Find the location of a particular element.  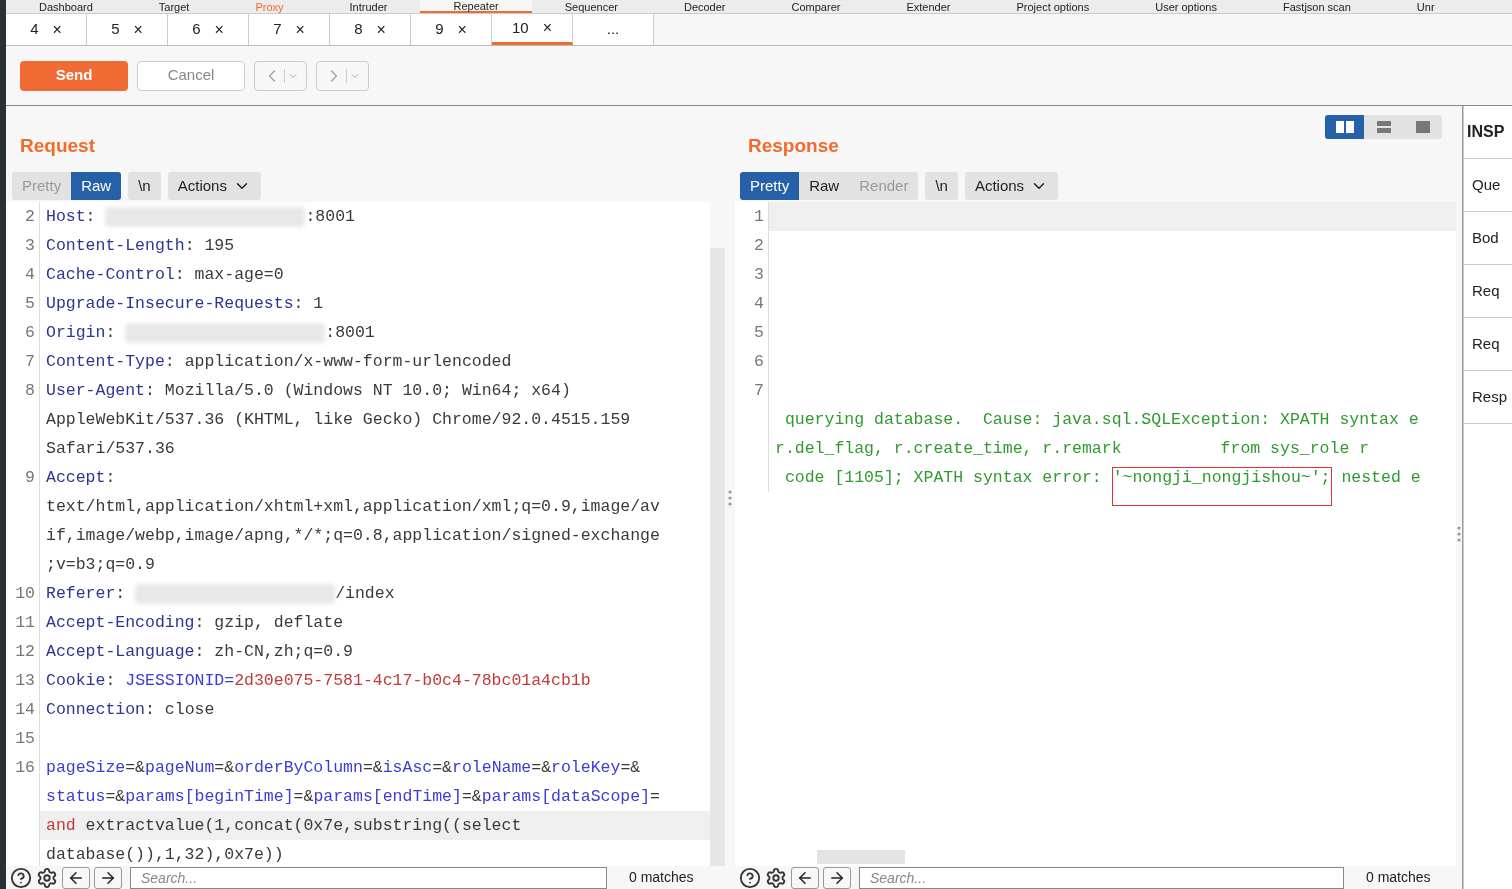

main-tab: Decoder is located at coordinates (704, 6).